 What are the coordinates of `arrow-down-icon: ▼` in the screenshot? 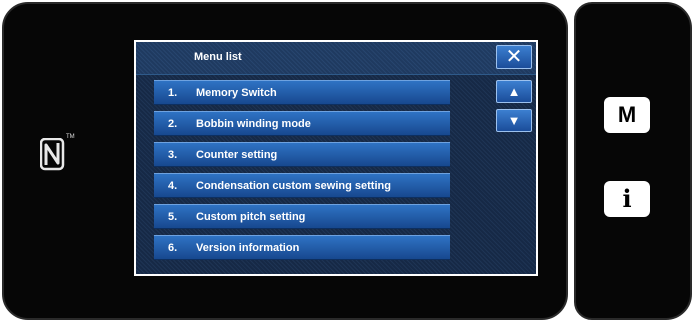 It's located at (514, 120).